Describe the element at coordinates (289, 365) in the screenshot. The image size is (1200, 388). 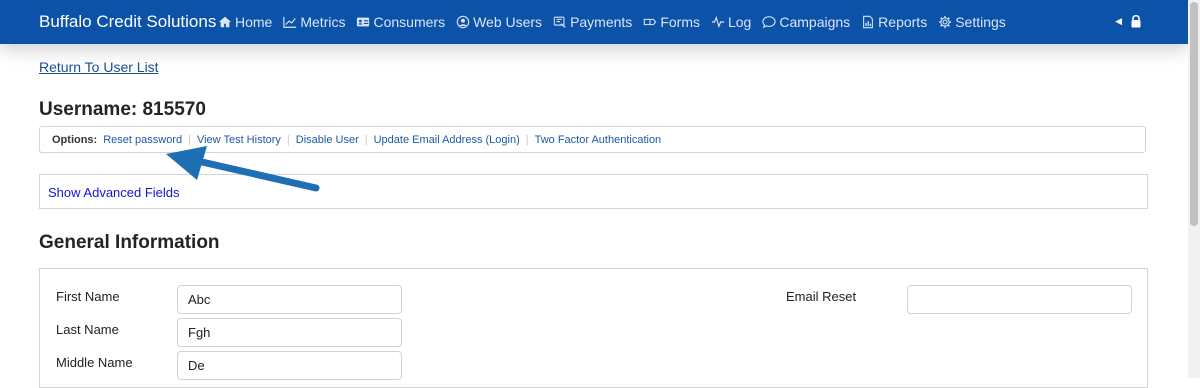
I see `middle-name-input` at that location.